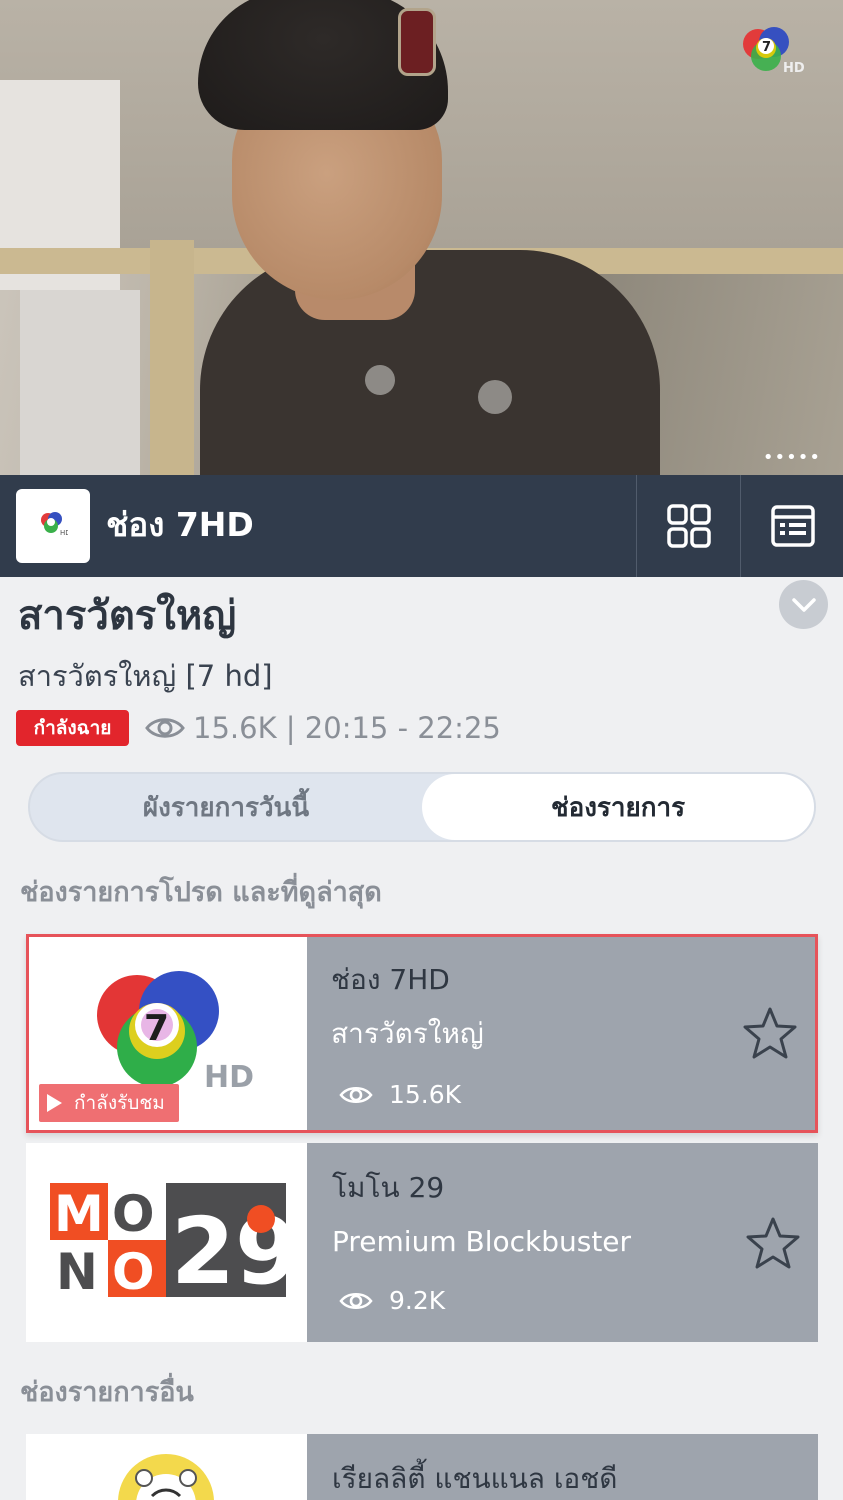  I want to click on channel-bar: HD ช่อง 7HD, so click(421, 526).